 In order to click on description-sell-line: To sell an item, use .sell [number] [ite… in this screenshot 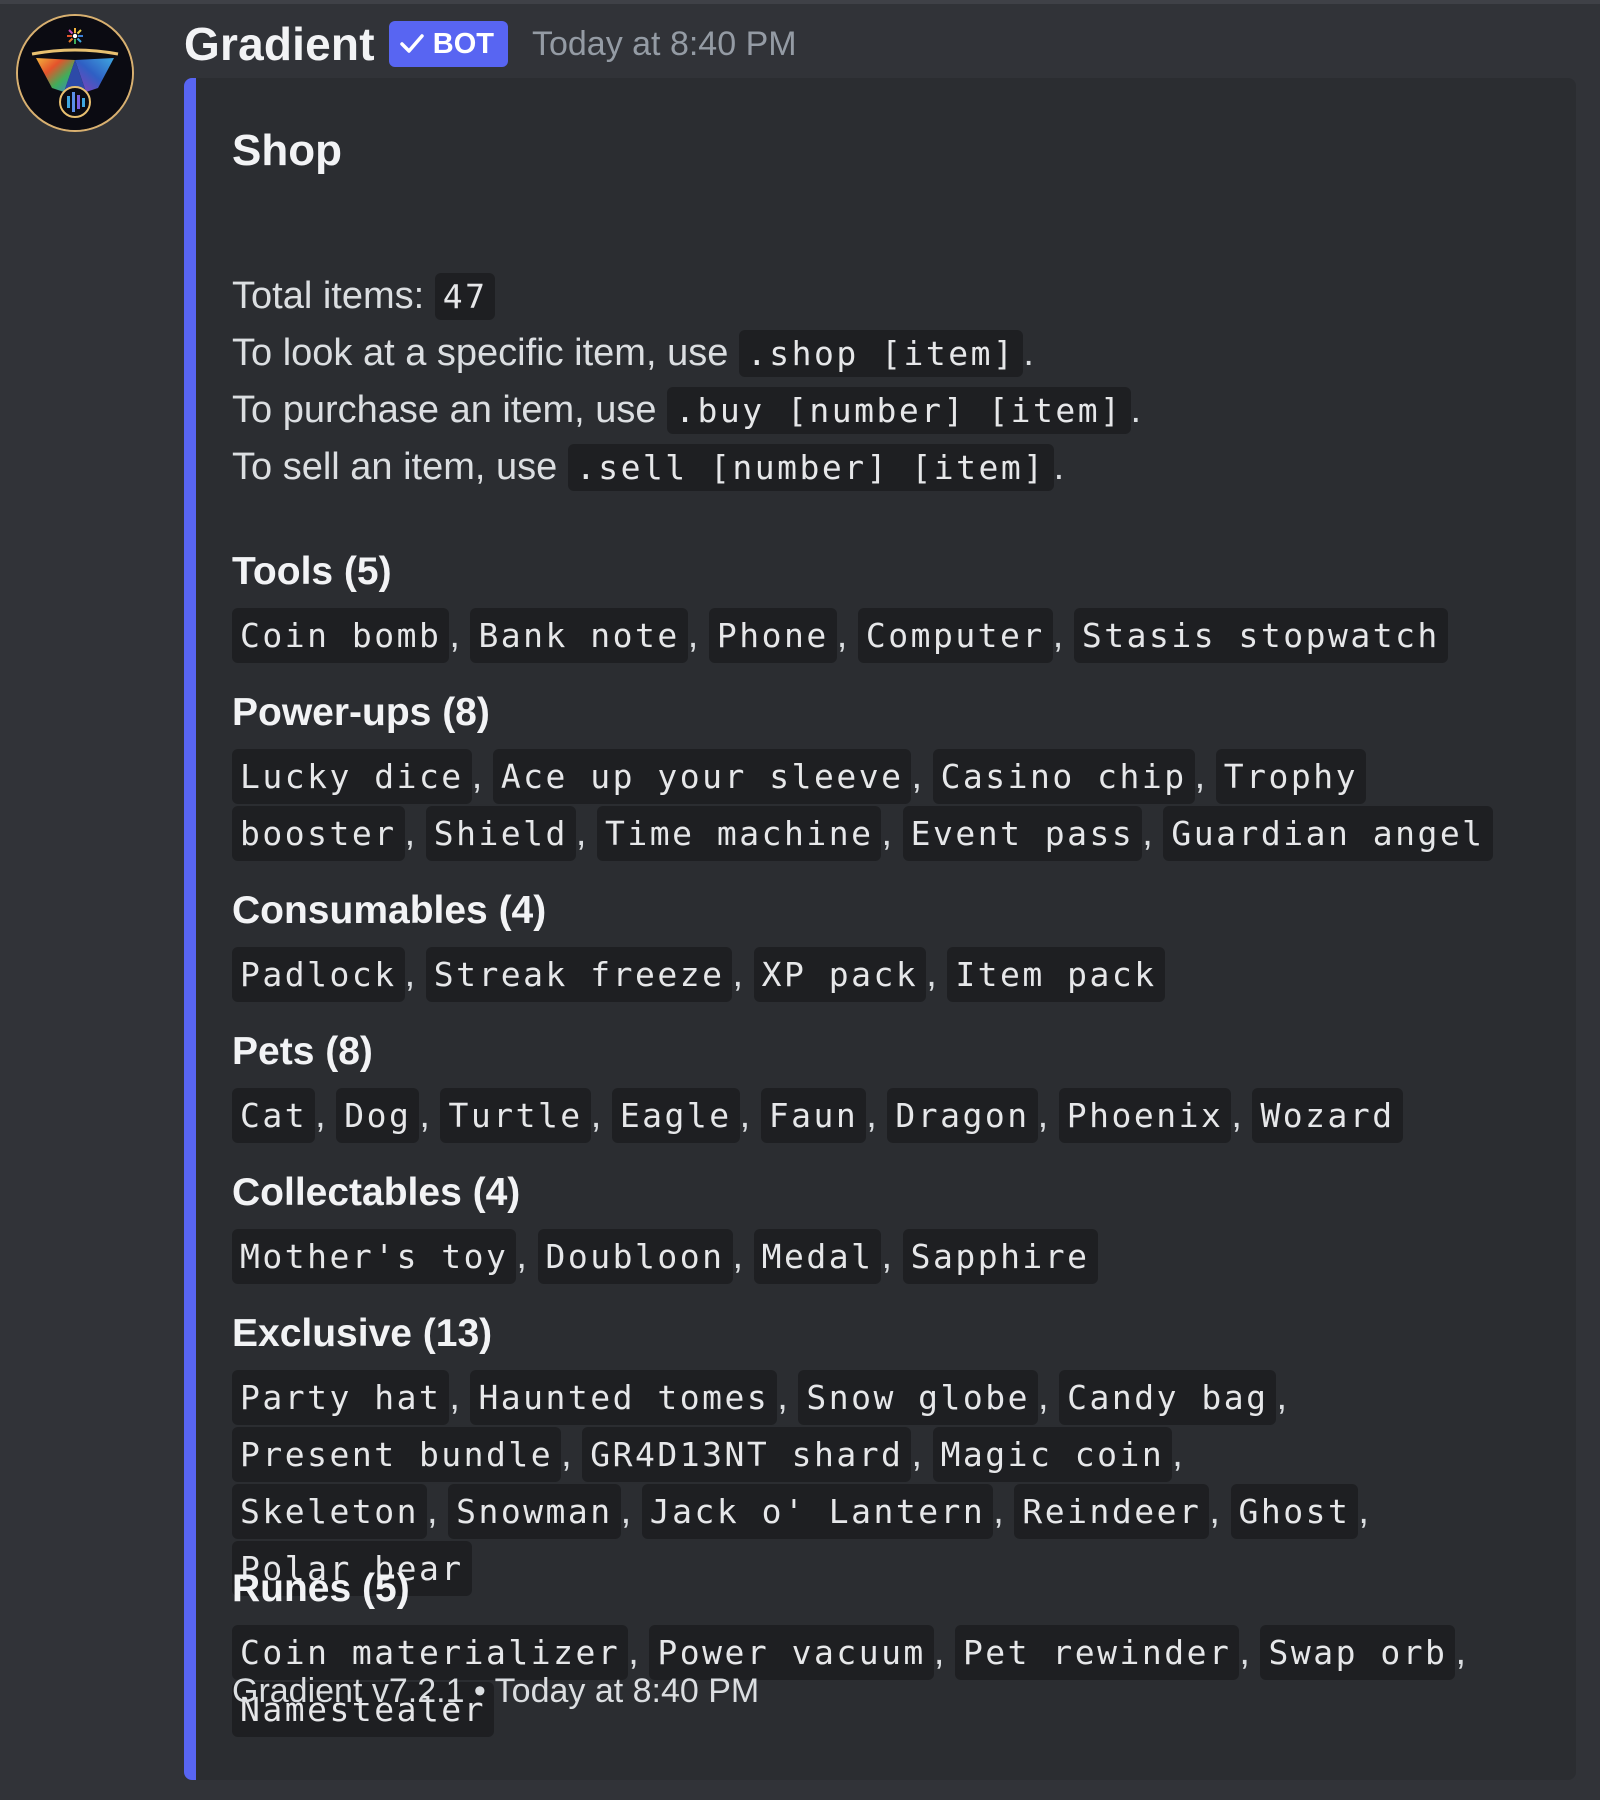, I will do `click(648, 467)`.